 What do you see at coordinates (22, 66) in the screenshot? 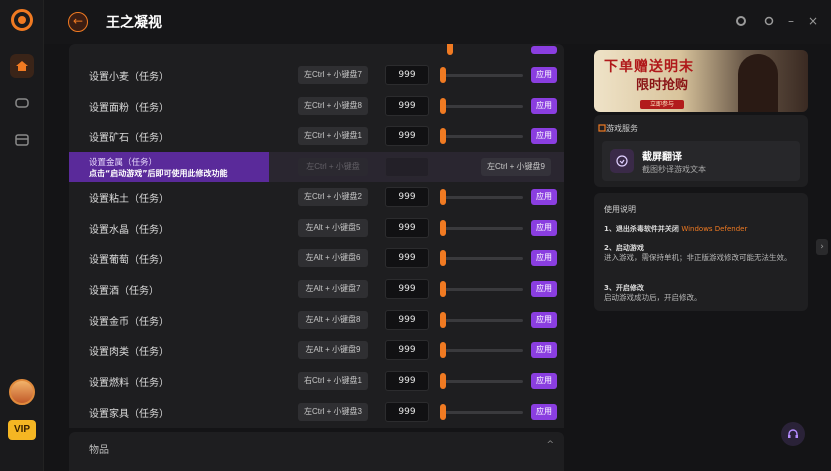
I see `home-icon` at bounding box center [22, 66].